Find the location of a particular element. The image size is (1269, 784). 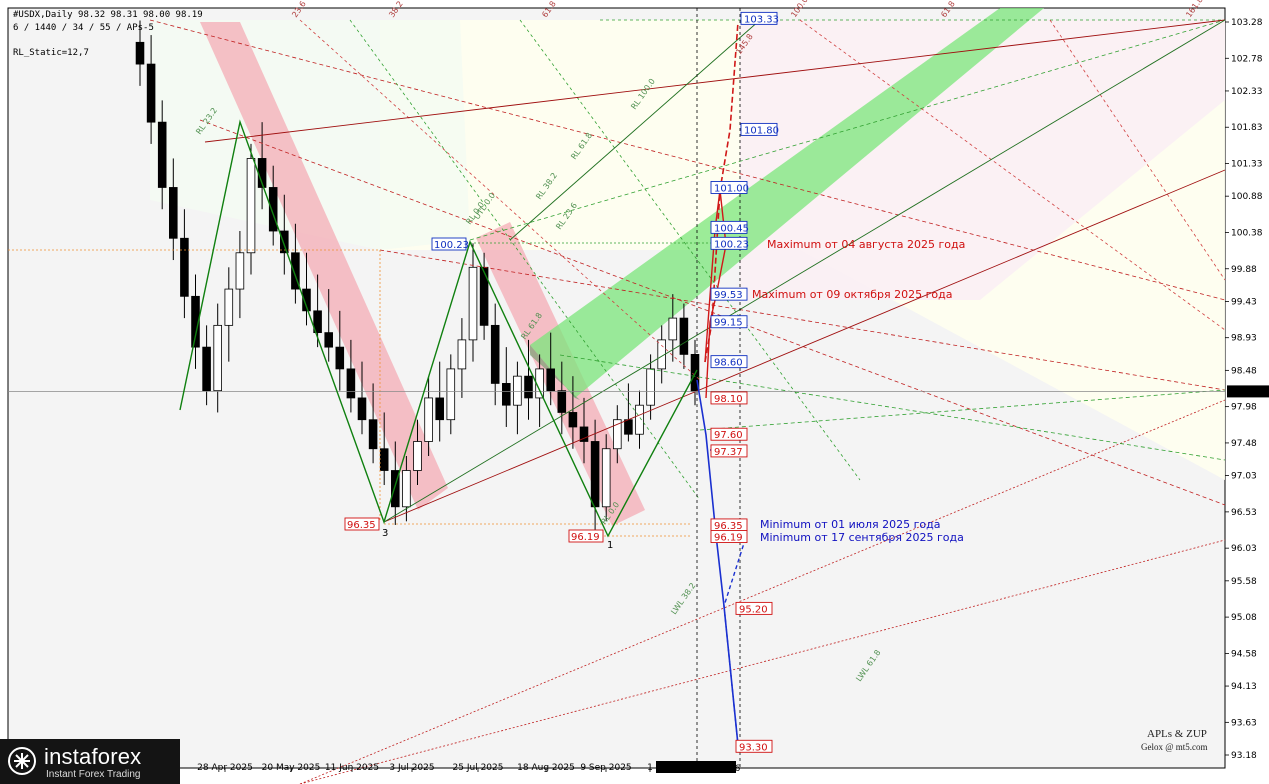

y-tick-label-16: 96.03 is located at coordinates (1244, 549).